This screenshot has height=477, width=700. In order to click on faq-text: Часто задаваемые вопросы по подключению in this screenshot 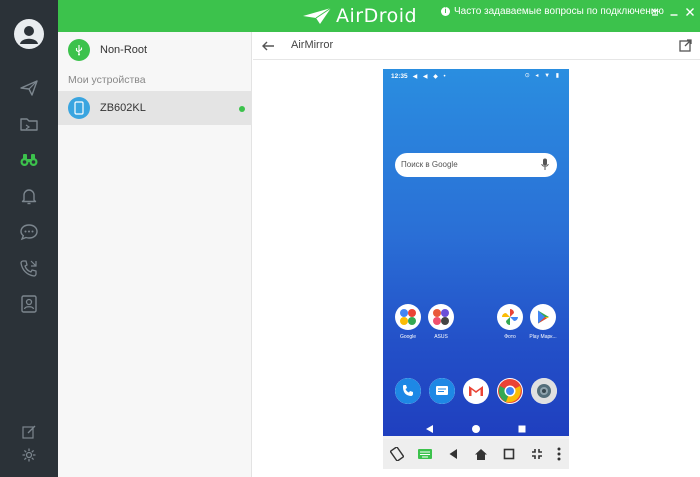, I will do `click(559, 11)`.